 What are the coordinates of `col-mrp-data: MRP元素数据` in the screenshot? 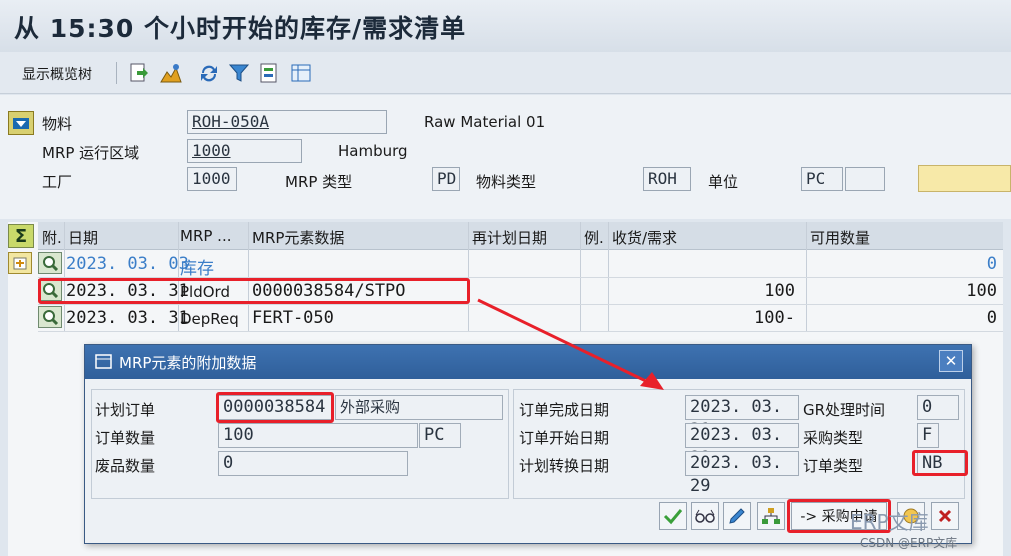 It's located at (298, 237).